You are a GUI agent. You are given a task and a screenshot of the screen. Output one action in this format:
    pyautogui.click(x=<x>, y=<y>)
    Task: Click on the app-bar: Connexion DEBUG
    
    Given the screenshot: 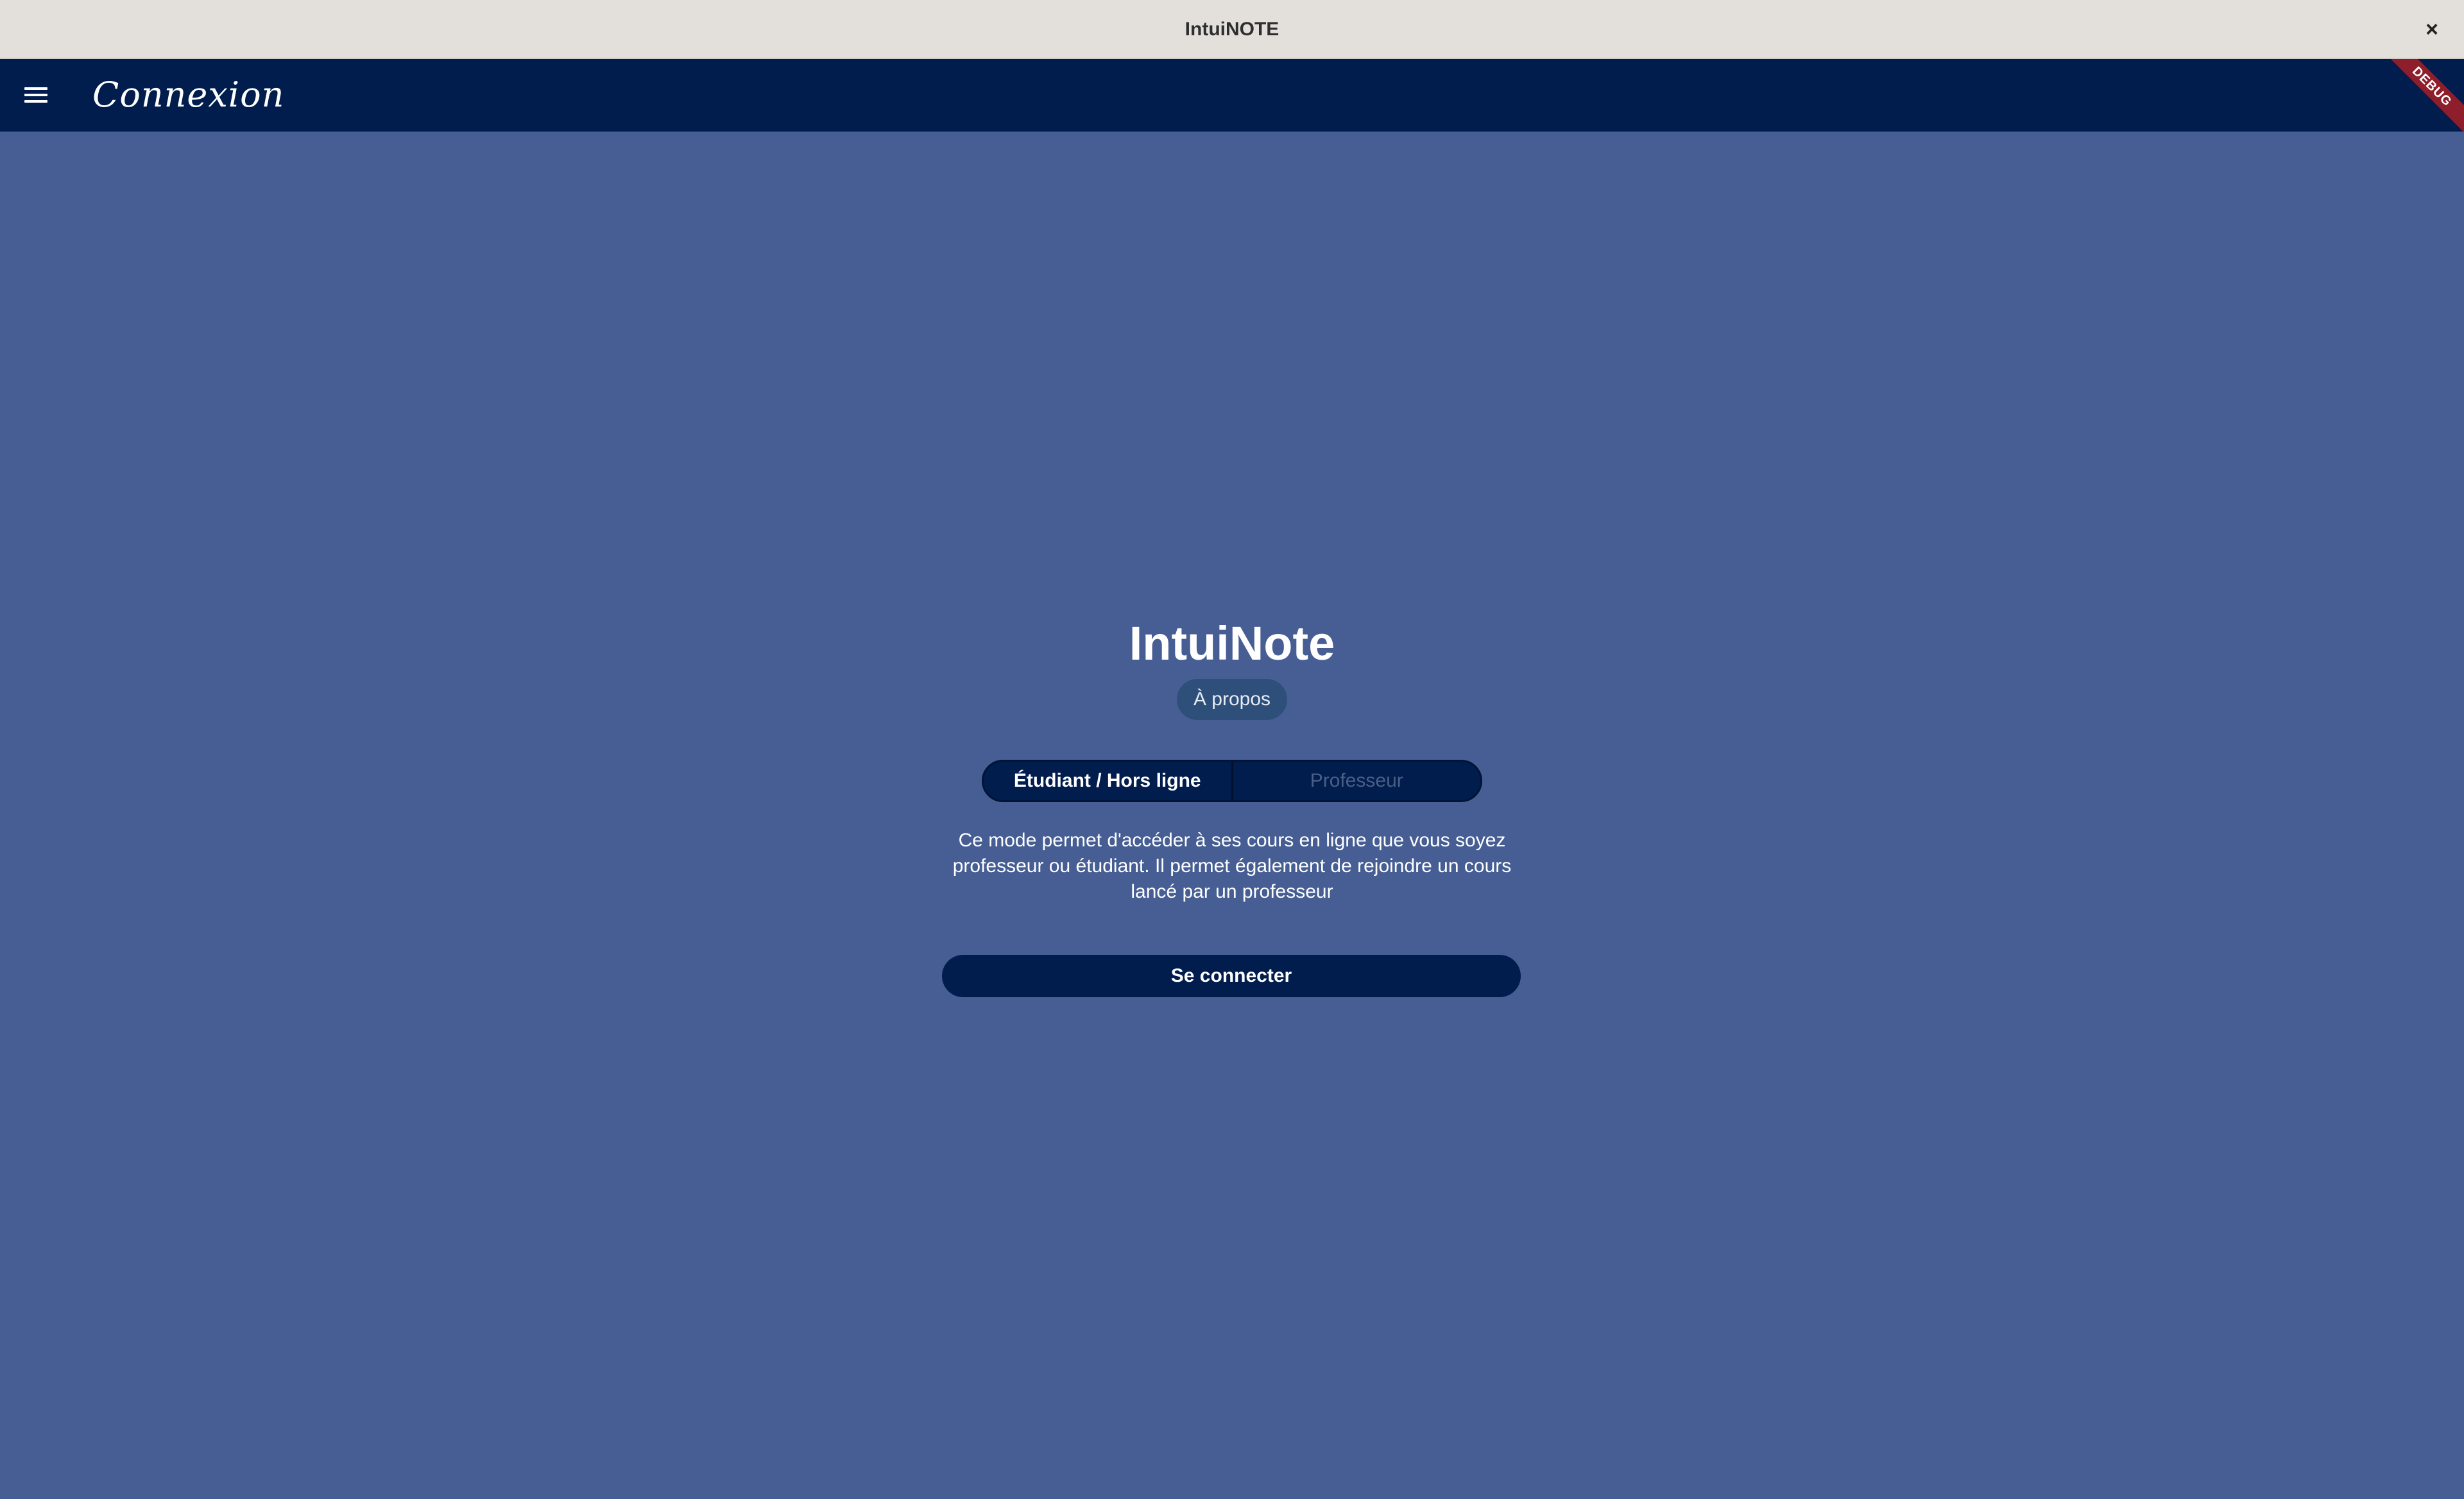 What is the action you would take?
    pyautogui.click(x=1232, y=95)
    